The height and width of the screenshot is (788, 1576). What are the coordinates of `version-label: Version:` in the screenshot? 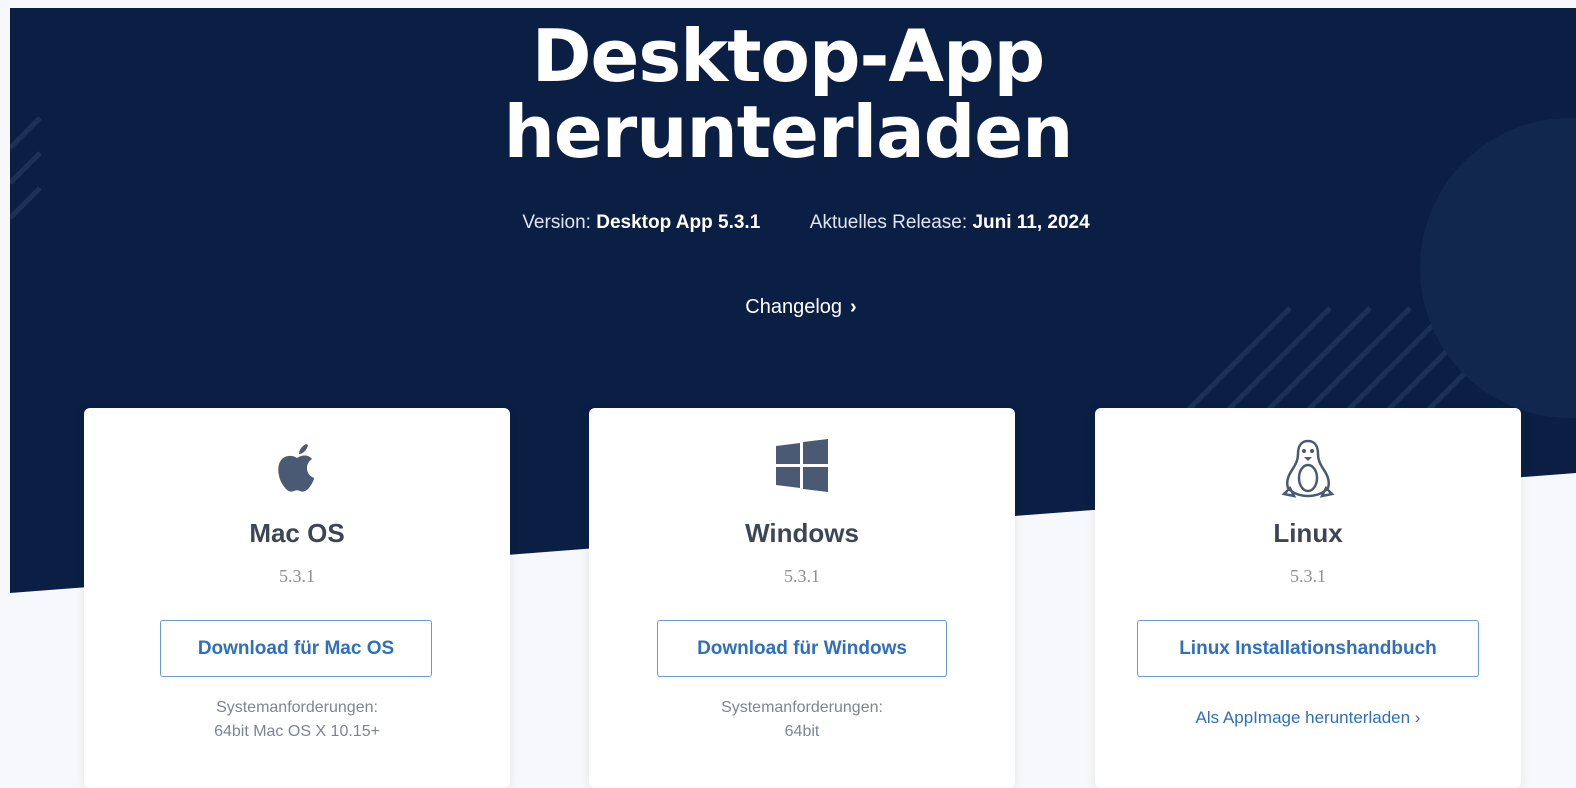 It's located at (556, 222).